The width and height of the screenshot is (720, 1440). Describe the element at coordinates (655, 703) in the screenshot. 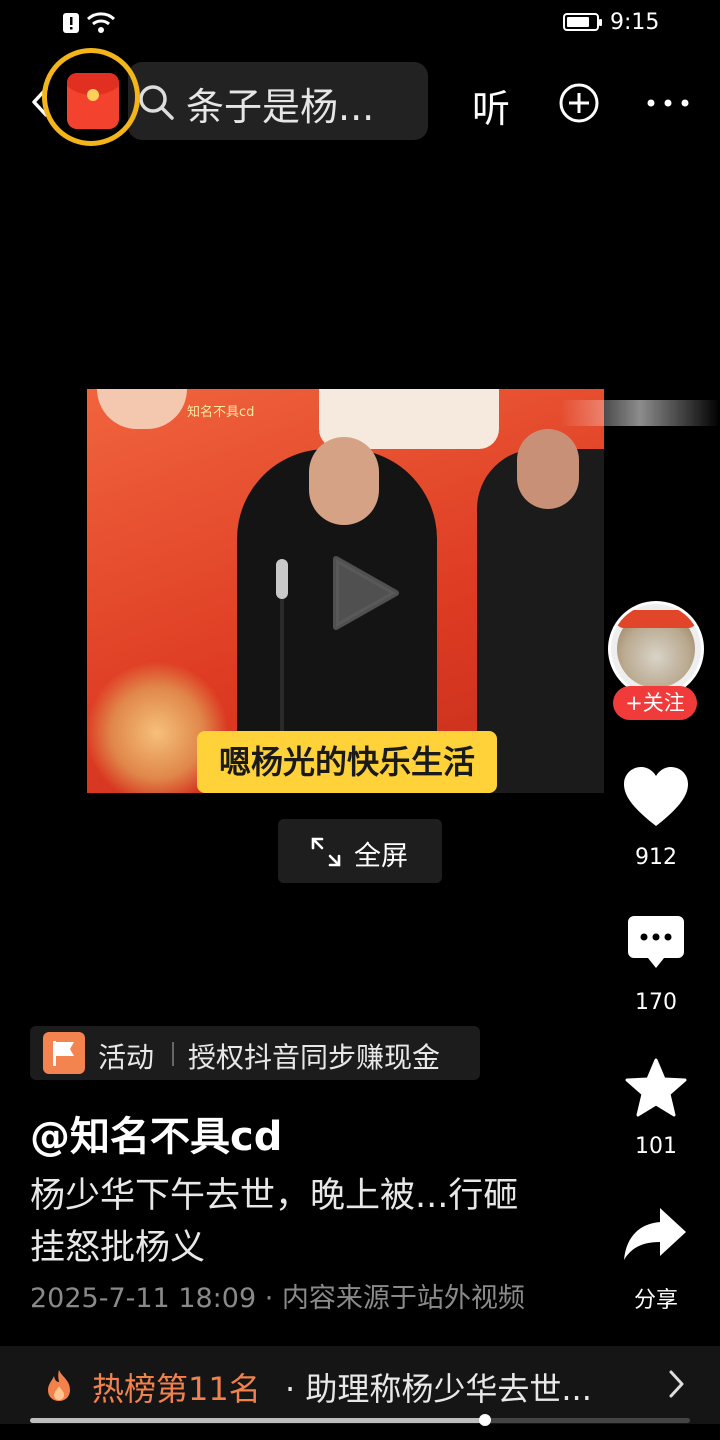

I see `follow-button: +关注` at that location.